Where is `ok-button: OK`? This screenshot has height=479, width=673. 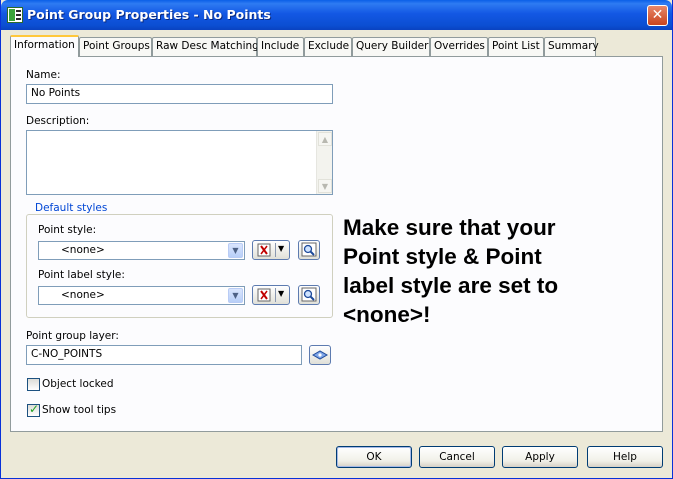 ok-button: OK is located at coordinates (374, 457).